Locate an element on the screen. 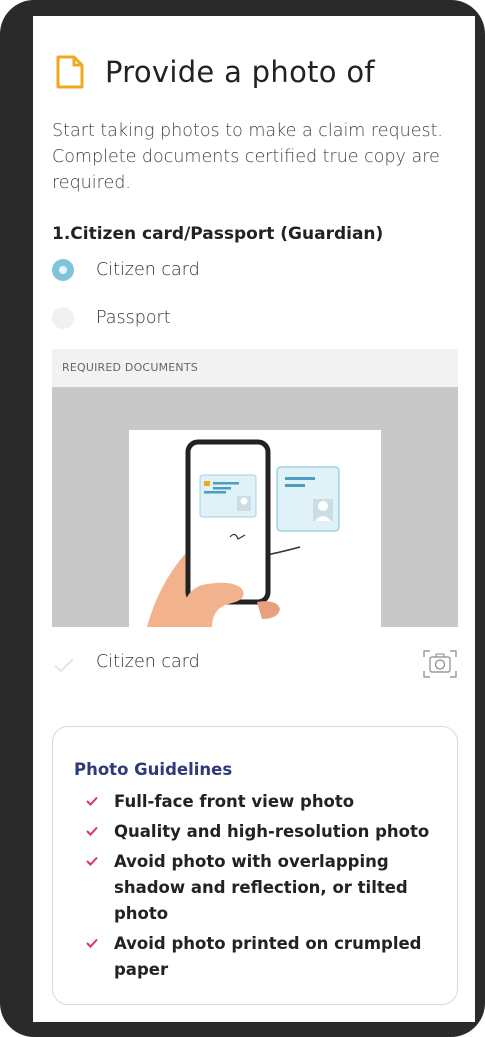 The image size is (485, 1037). section-title: 1.Citizen card/Passport (Guardian) is located at coordinates (218, 234).